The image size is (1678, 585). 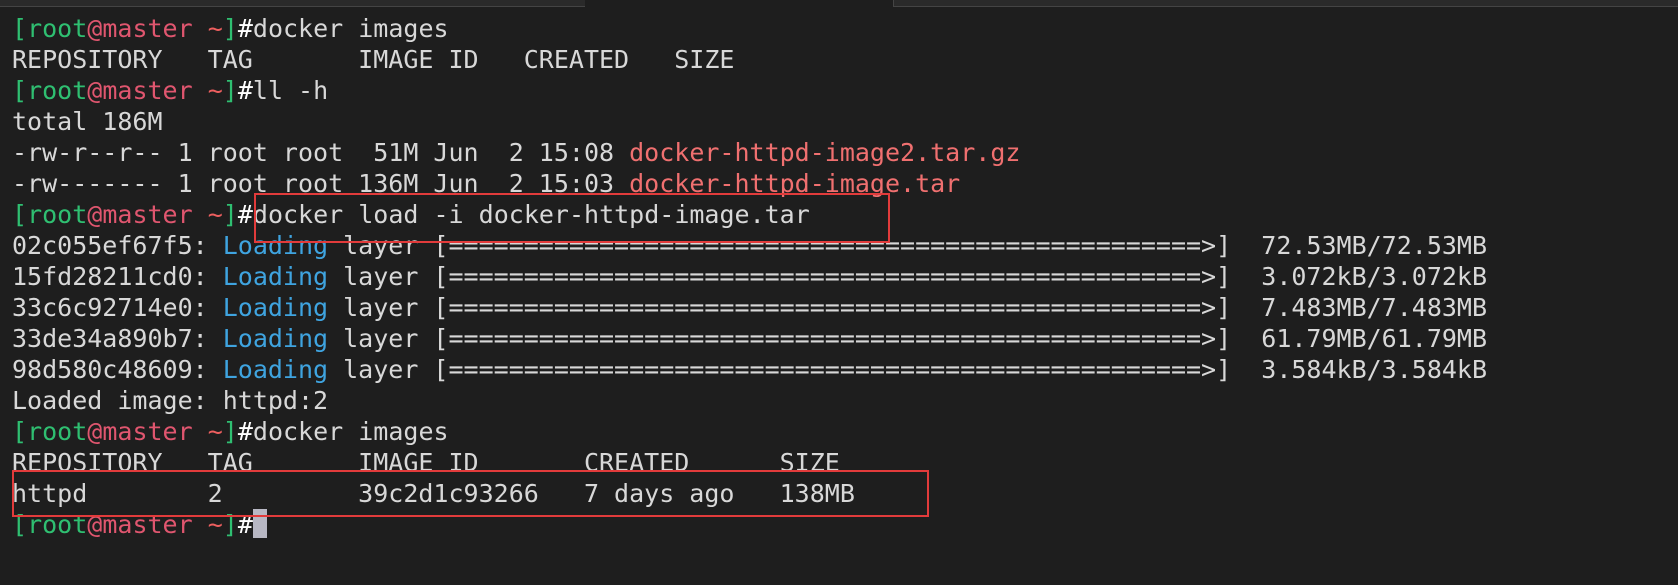 What do you see at coordinates (825, 152) in the screenshot?
I see `file-name: docker-httpd-image2.tar.gz` at bounding box center [825, 152].